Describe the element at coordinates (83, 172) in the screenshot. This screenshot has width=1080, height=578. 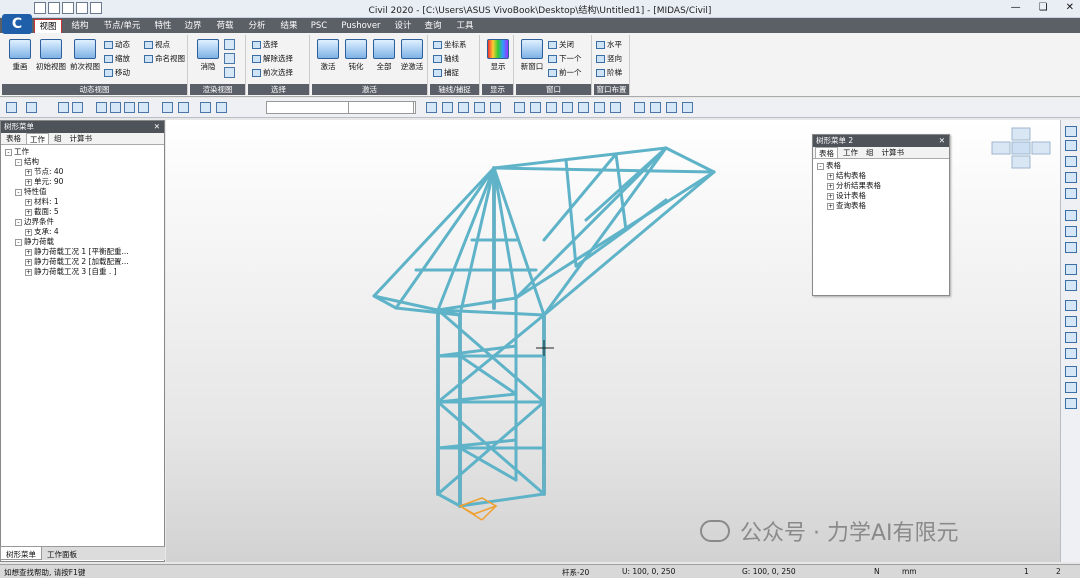
I see `tree-item: + 节点: 40` at that location.